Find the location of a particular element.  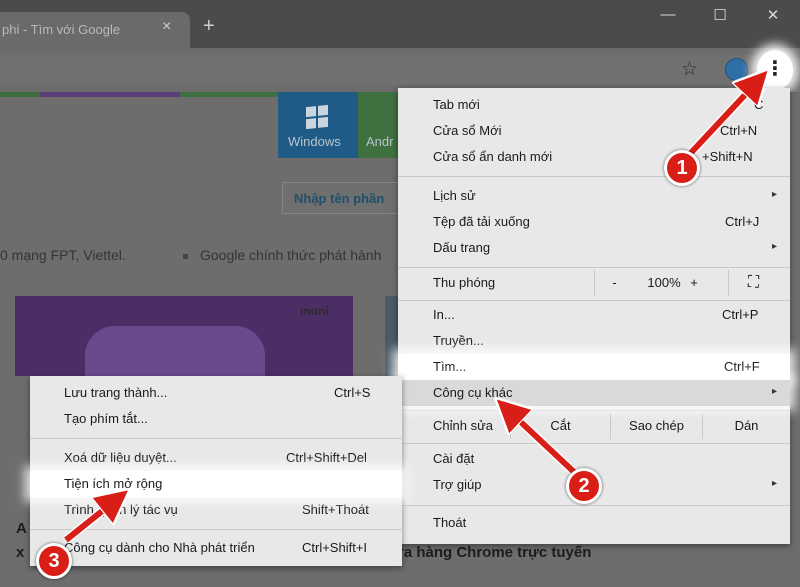

menu-item-edit: Chỉnh sửa Cắt Sao chép Dán is located at coordinates (594, 426).